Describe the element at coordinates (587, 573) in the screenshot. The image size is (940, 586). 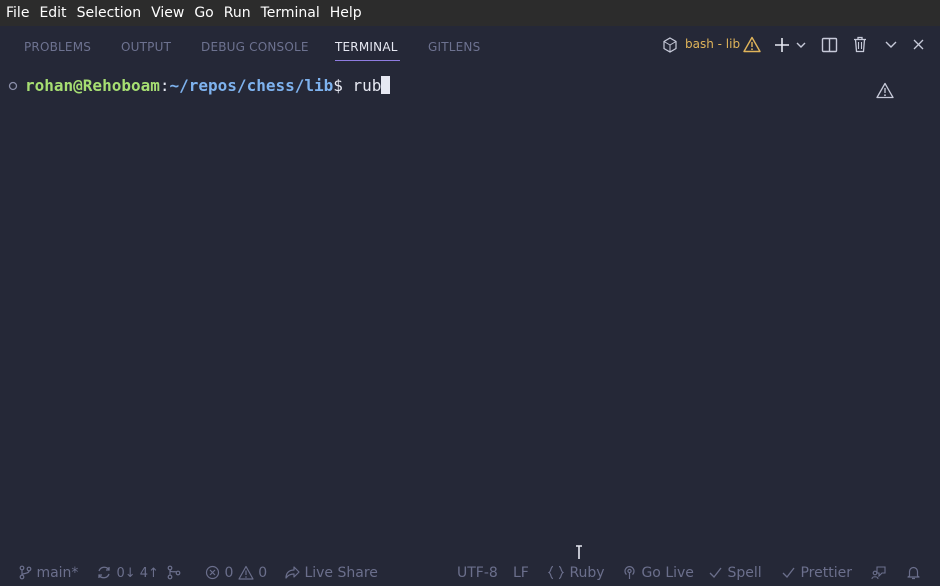
I see `language-label: Ruby` at that location.